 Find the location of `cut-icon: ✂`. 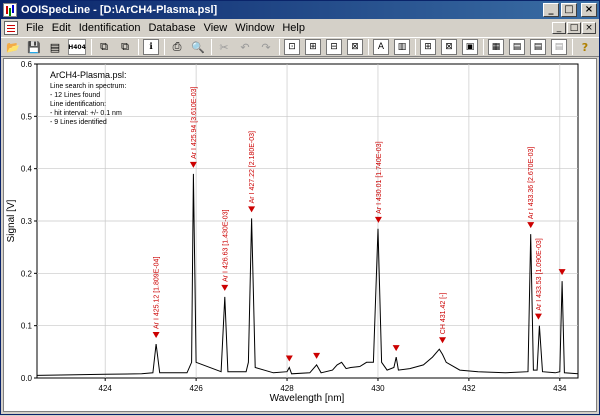

cut-icon: ✂ is located at coordinates (224, 47).